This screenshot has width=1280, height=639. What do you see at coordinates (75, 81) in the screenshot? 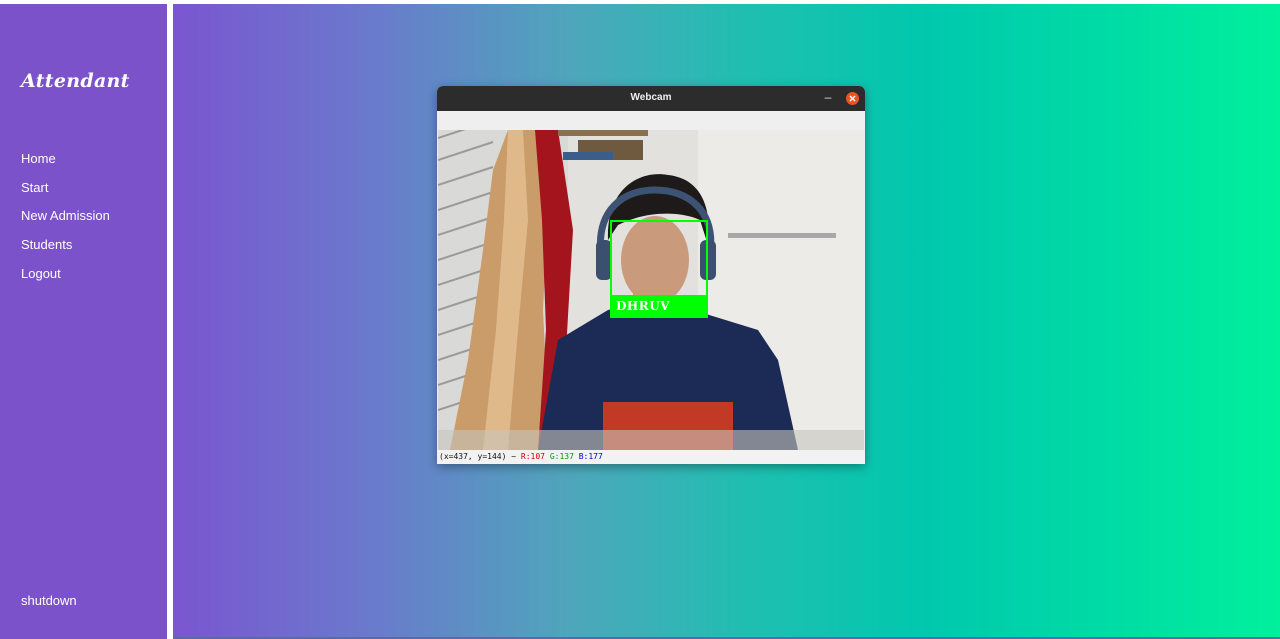
I see `brand-logo: Attendant` at bounding box center [75, 81].